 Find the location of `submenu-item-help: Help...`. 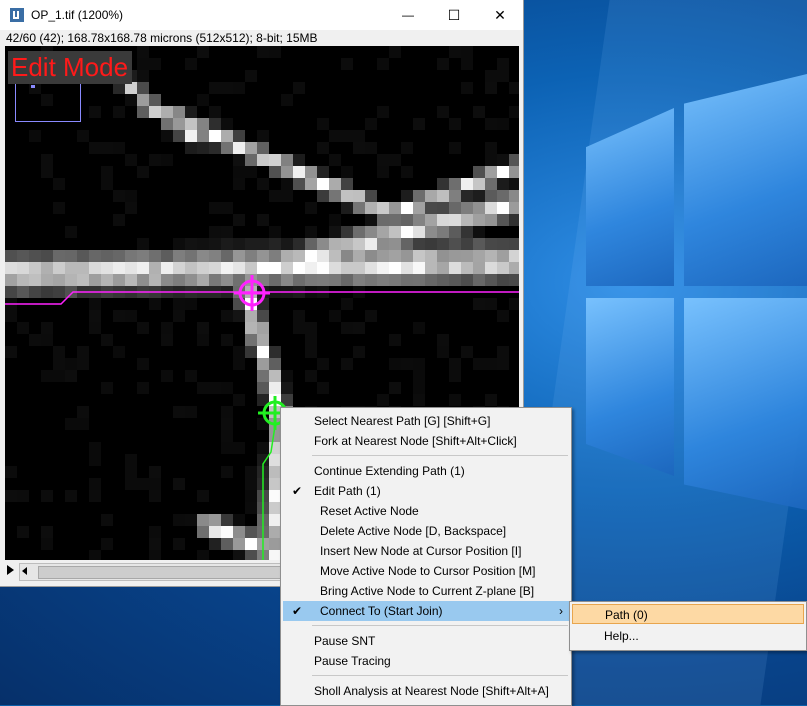

submenu-item-help: Help... is located at coordinates (688, 636).